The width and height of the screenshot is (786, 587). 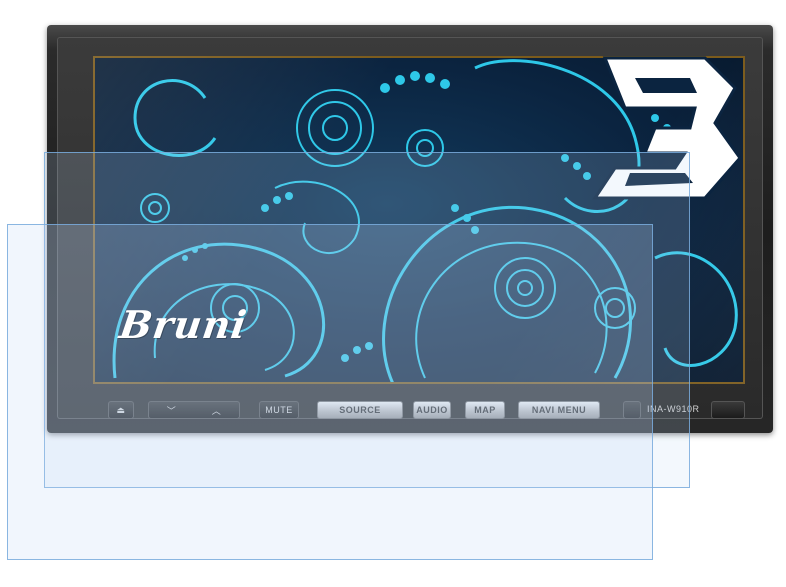 I want to click on bruni-b-mark-icon, so click(x=667, y=128).